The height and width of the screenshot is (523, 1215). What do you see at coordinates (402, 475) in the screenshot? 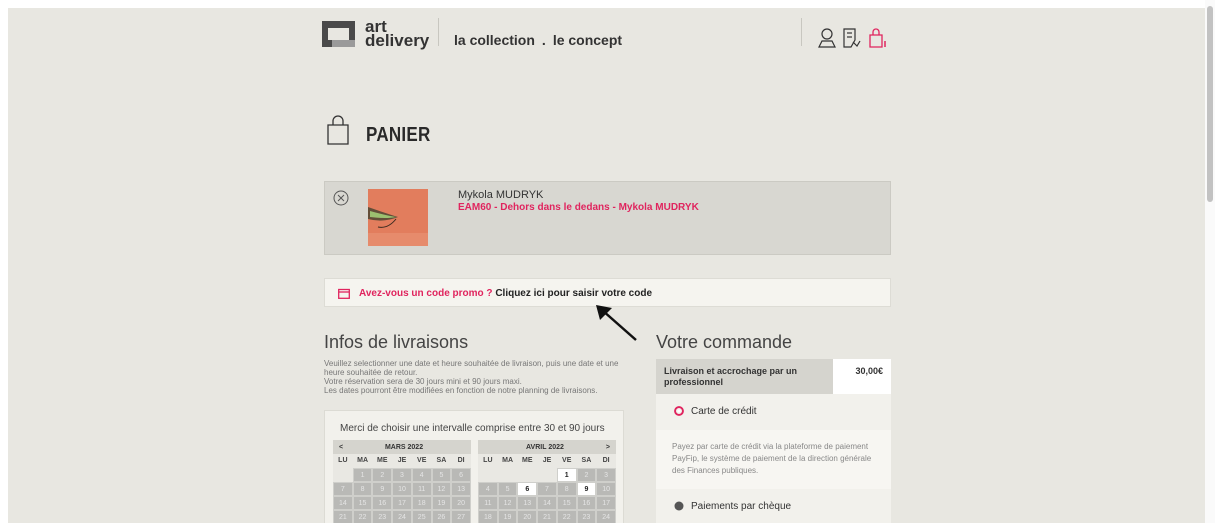
I see `calendar-day-disabled: 3` at bounding box center [402, 475].